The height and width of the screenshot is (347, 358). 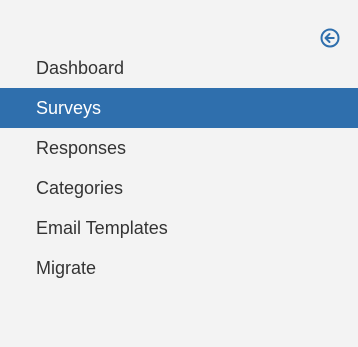 I want to click on sidebar-item-categories: Categories, so click(x=179, y=188).